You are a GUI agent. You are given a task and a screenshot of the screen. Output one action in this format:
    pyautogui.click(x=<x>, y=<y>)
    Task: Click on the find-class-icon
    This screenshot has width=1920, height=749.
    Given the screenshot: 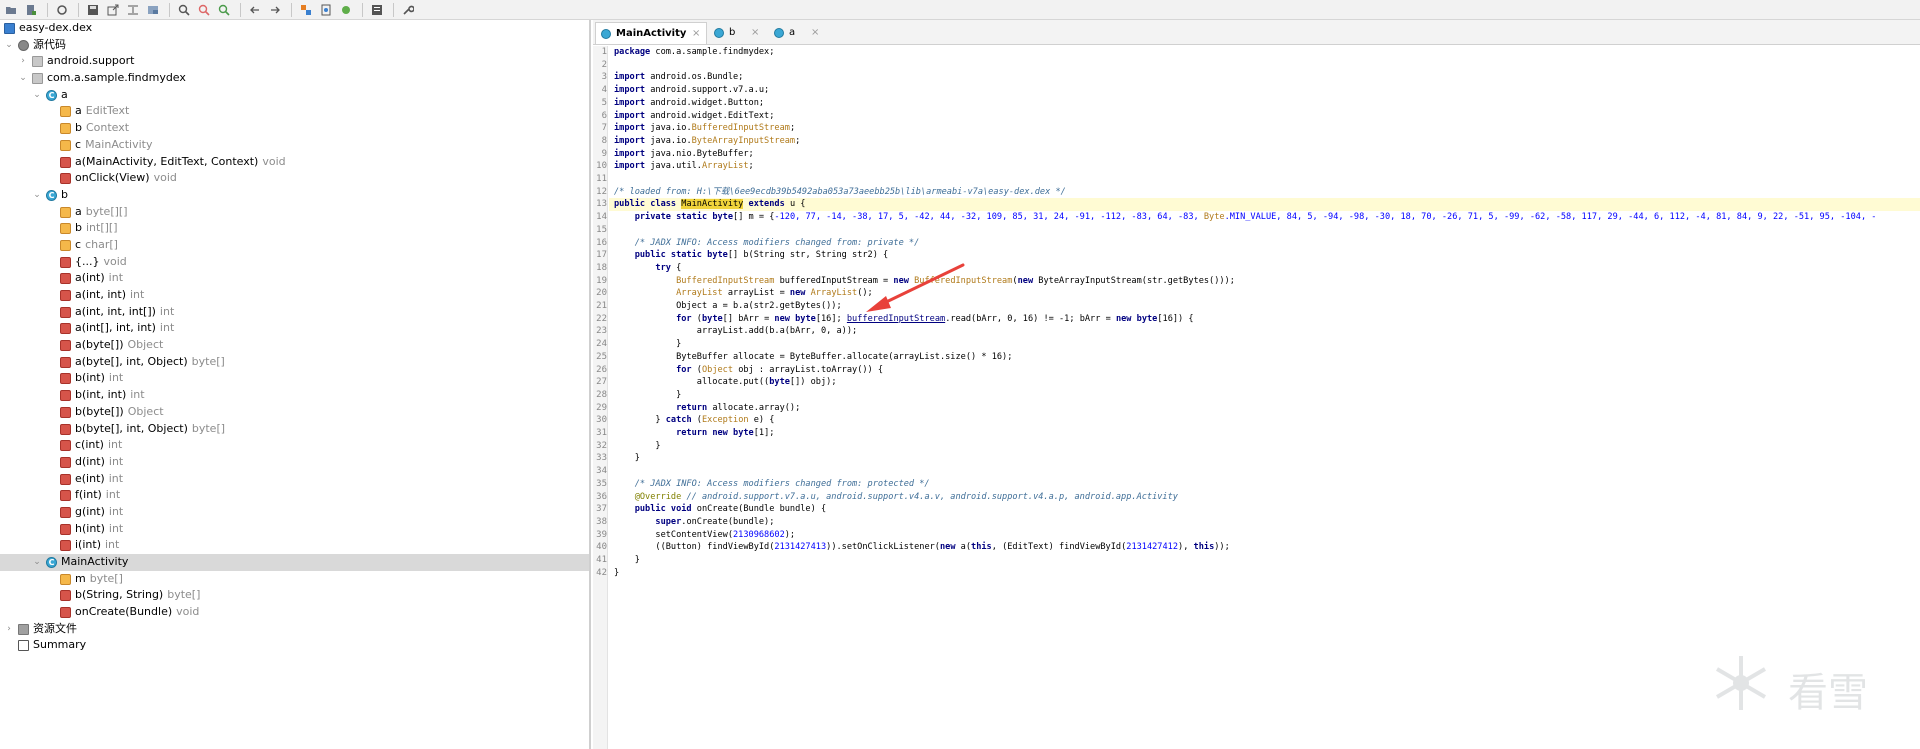 What is the action you would take?
    pyautogui.click(x=204, y=10)
    